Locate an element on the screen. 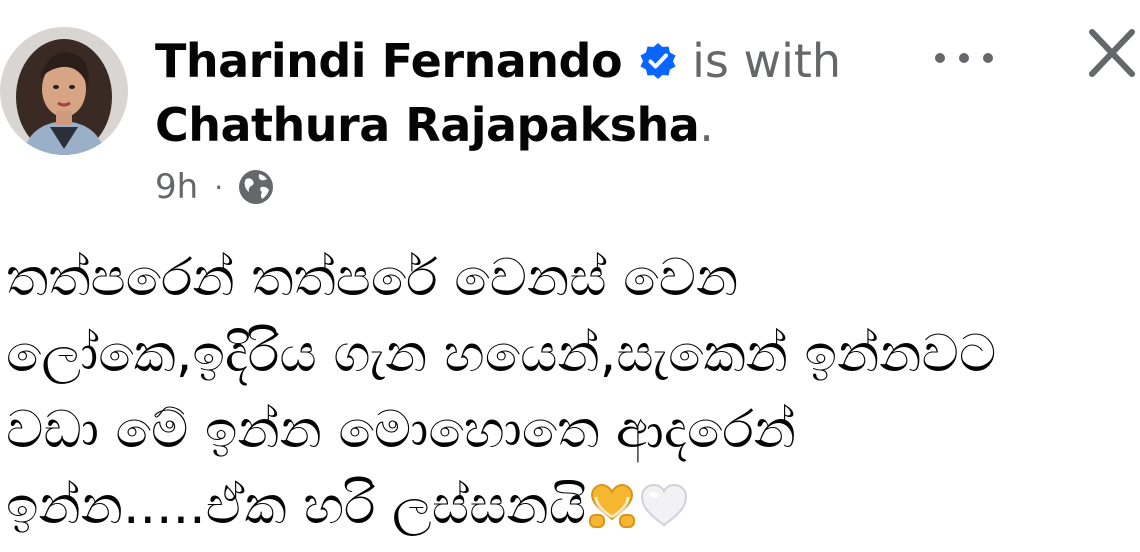 This screenshot has width=1140, height=552. post-header-line-1: Tharindi Fernando is with is located at coordinates (498, 61).